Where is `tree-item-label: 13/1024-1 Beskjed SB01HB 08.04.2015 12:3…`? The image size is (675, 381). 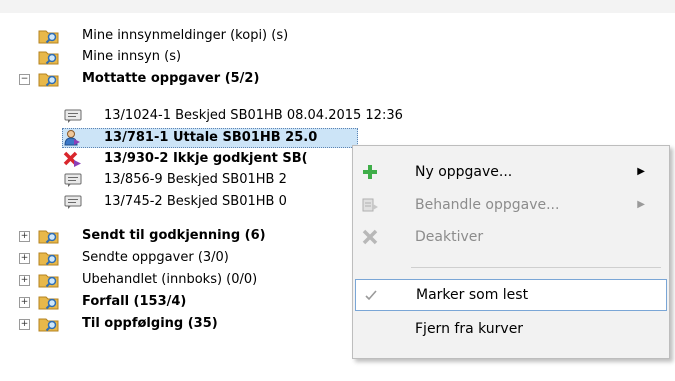 tree-item-label: 13/1024-1 Beskjed SB01HB 08.04.2015 12:3… is located at coordinates (253, 115).